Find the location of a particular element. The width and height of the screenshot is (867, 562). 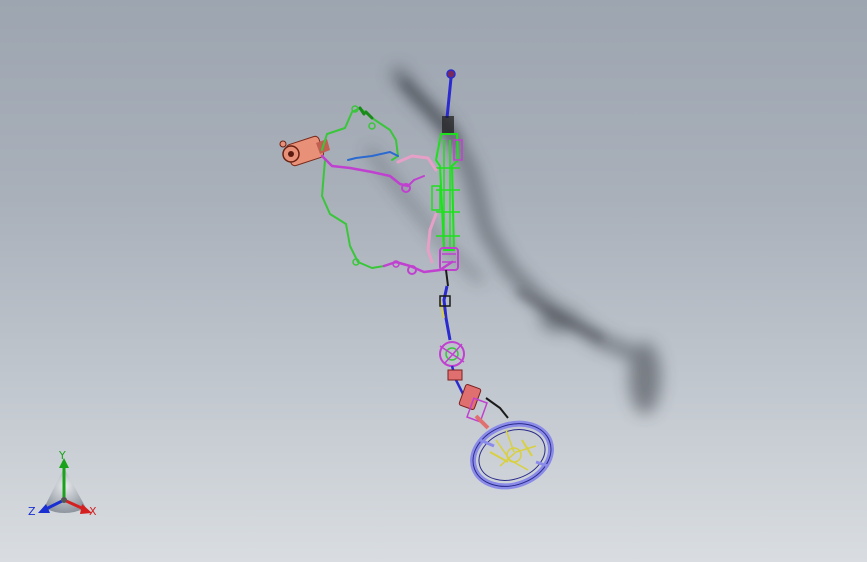

steering-column is located at coordinates (474, 385).